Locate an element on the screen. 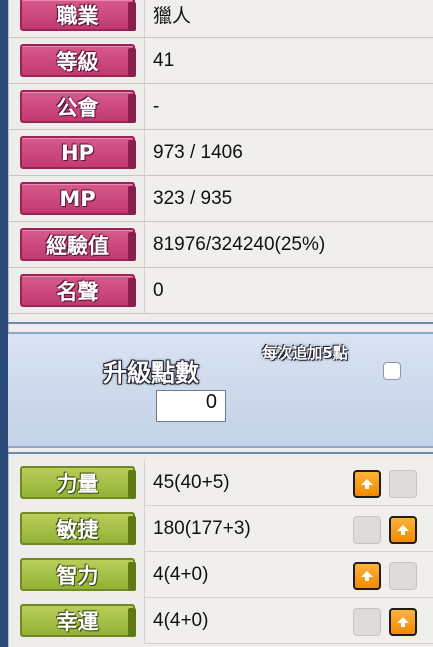 This screenshot has width=433, height=647. info-row-fame: 名聲 0 is located at coordinates (220, 291).